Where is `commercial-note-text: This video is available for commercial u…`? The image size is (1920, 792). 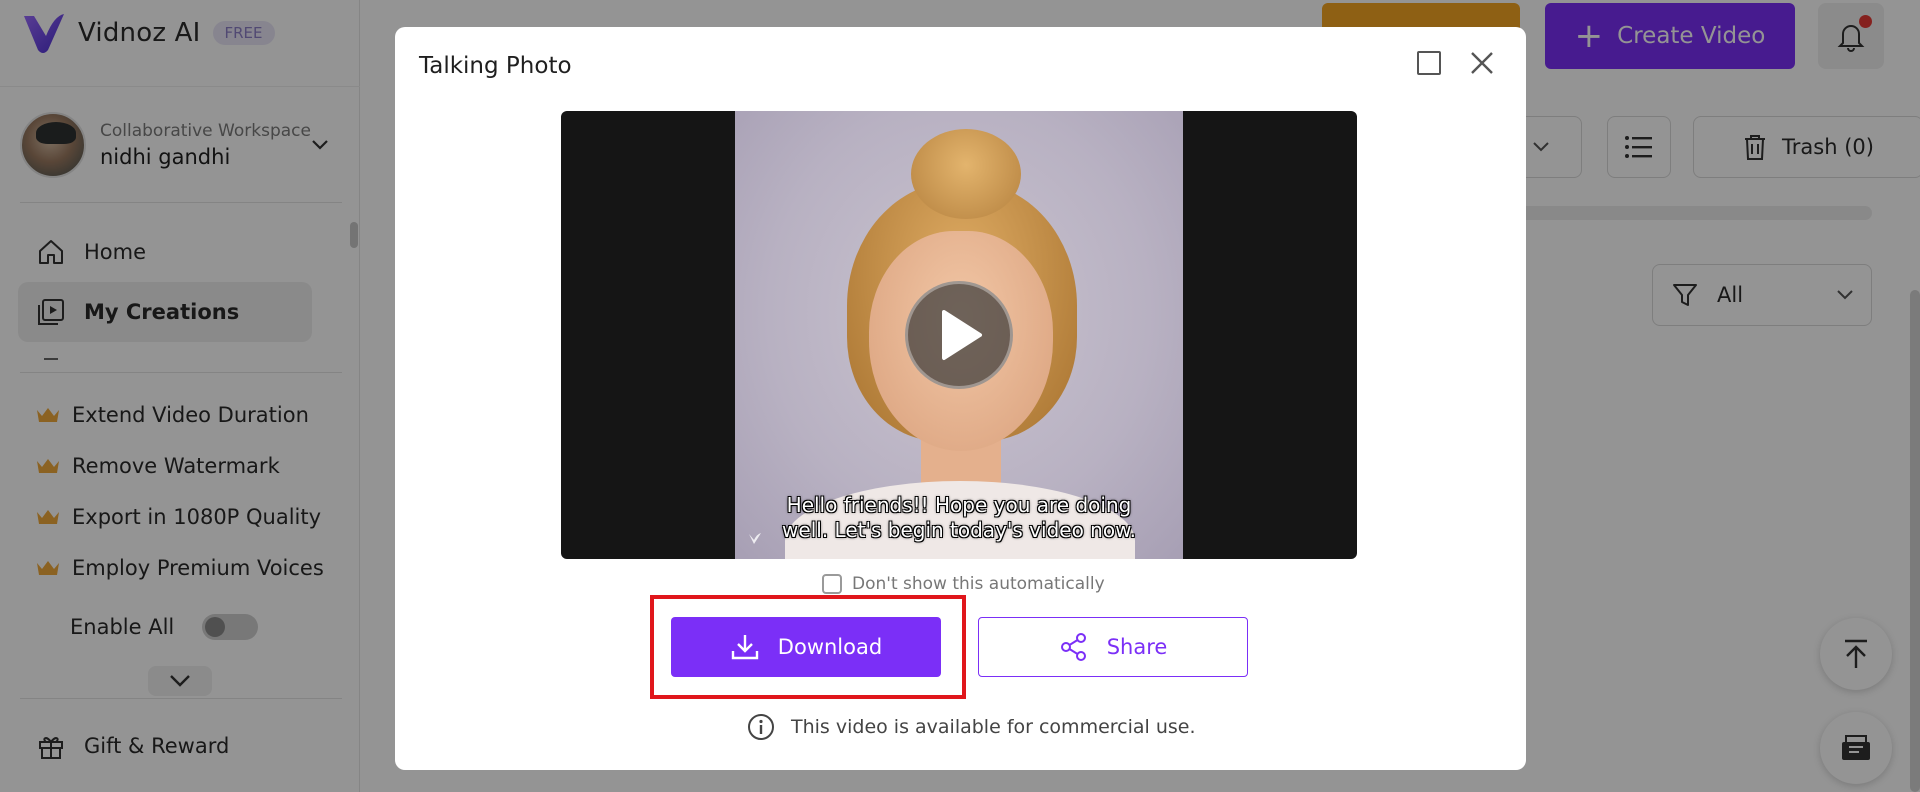 commercial-note-text: This video is available for commercial u… is located at coordinates (993, 727).